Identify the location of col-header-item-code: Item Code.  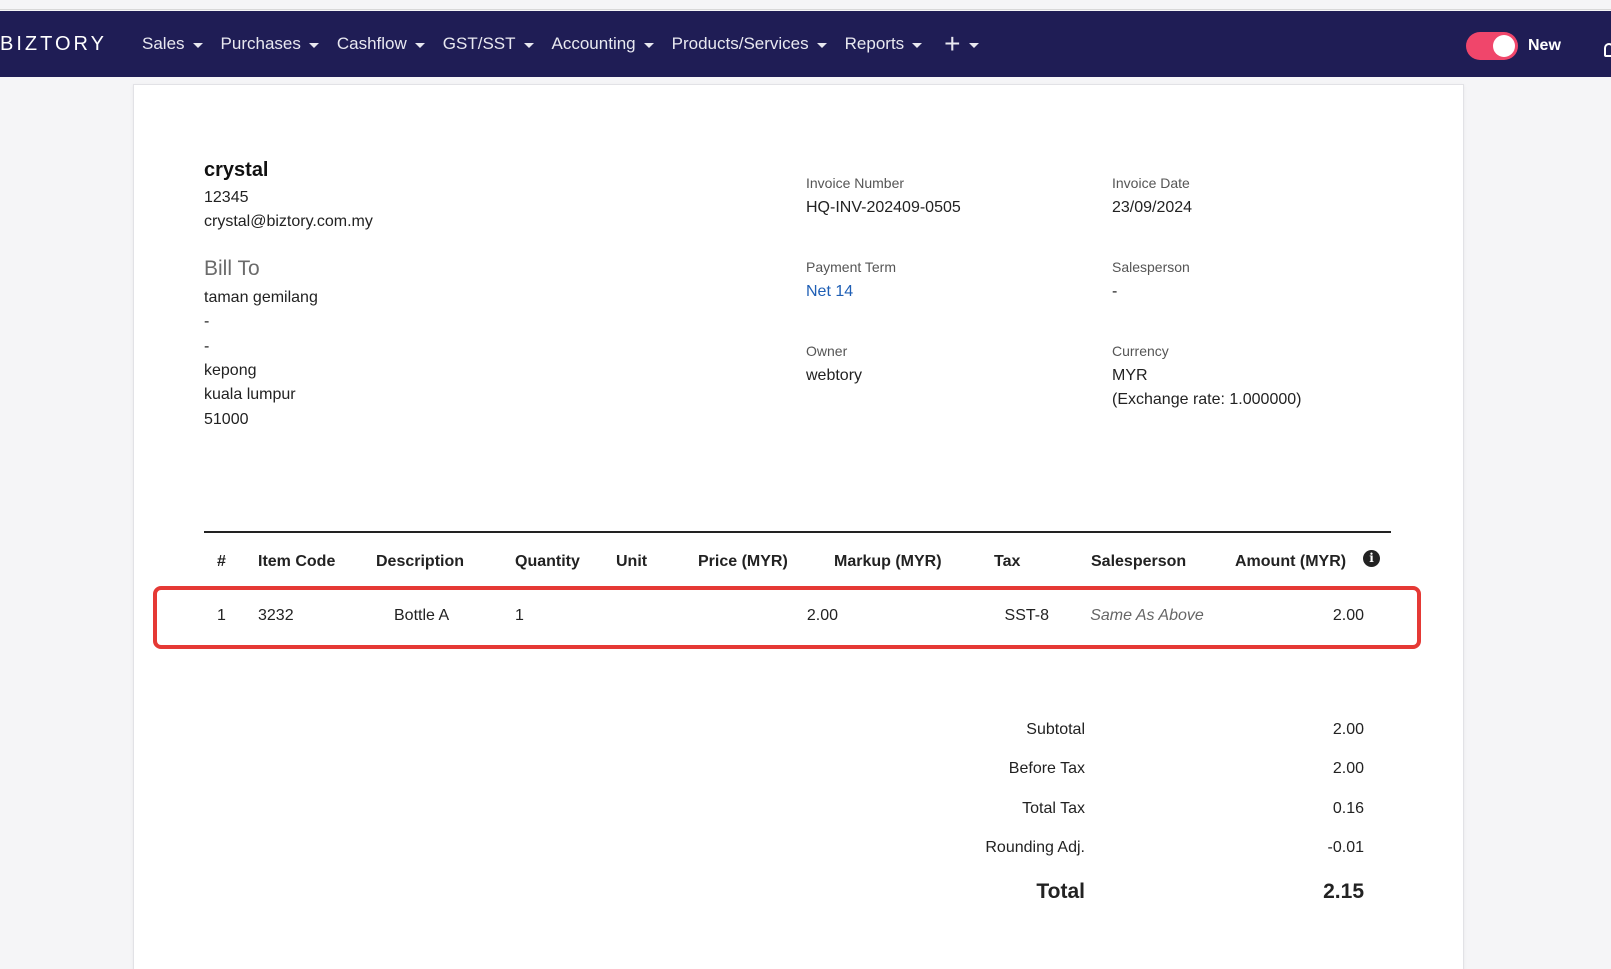
(297, 561).